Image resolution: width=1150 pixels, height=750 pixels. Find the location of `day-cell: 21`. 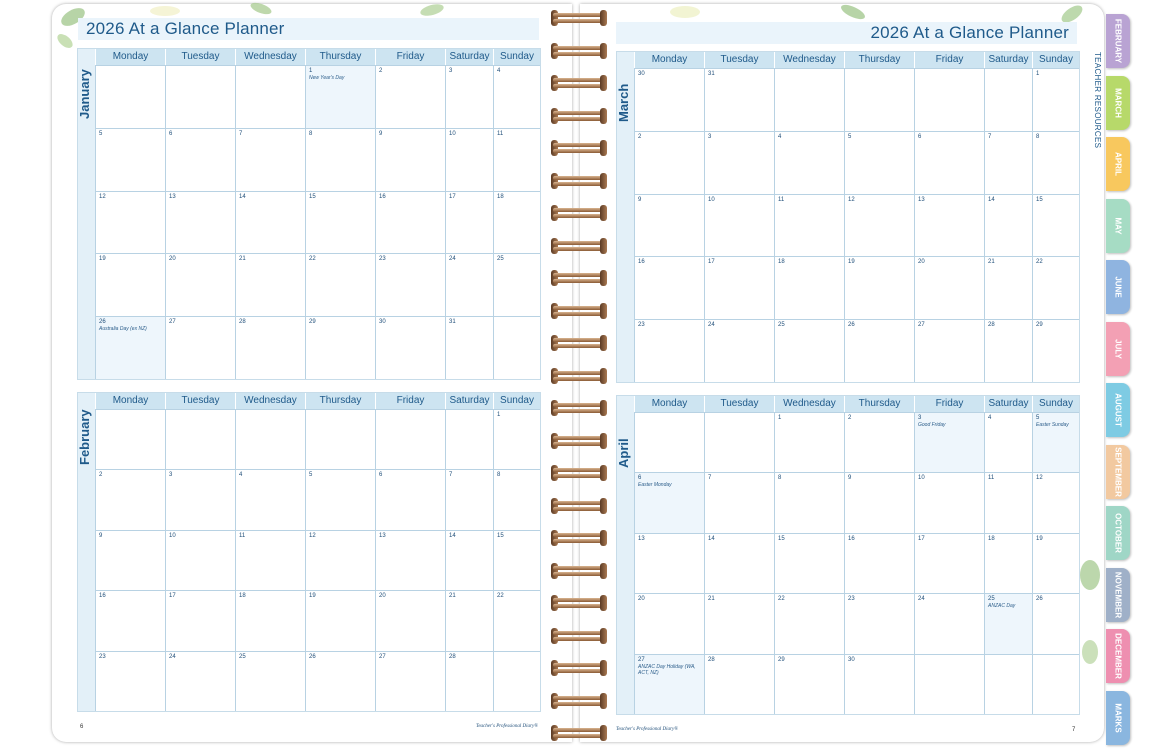

day-cell: 21 is located at coordinates (469, 621).